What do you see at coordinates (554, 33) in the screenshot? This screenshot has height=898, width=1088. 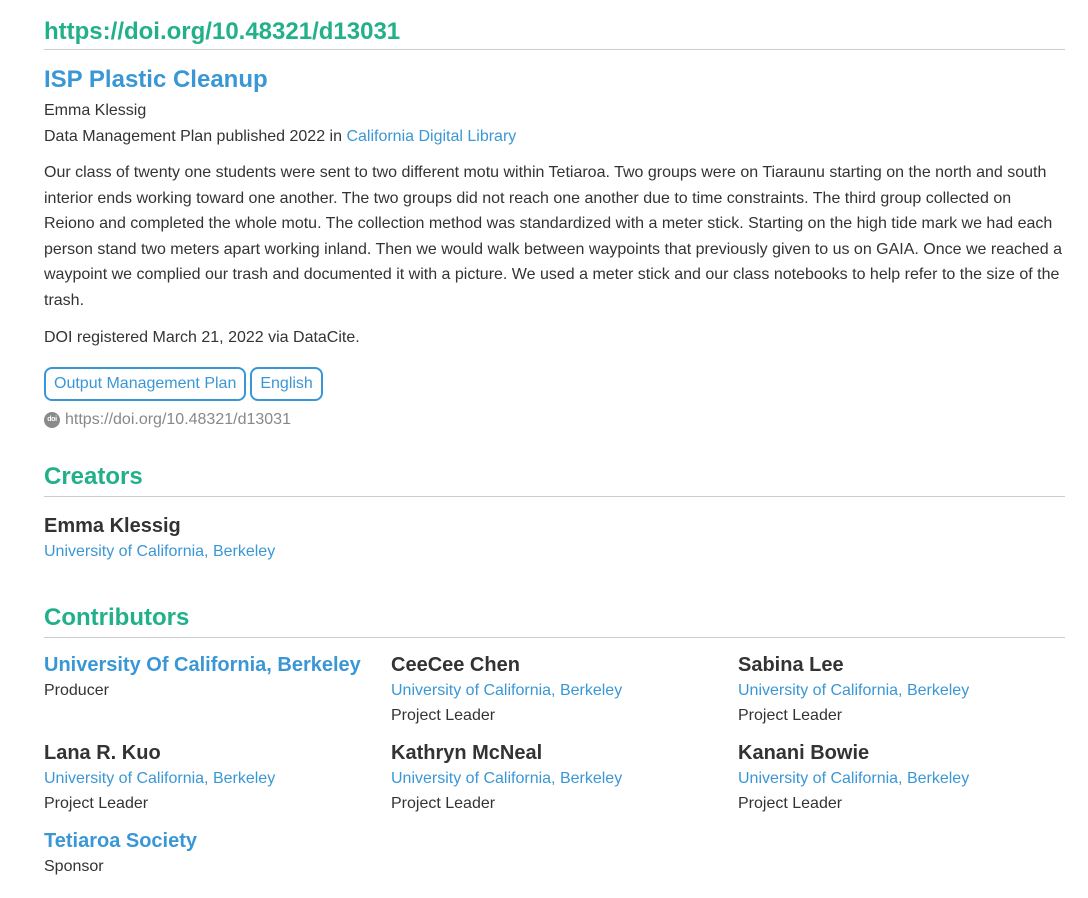 I see `doi-title-link: https://doi.org/10.48321/d13031` at bounding box center [554, 33].